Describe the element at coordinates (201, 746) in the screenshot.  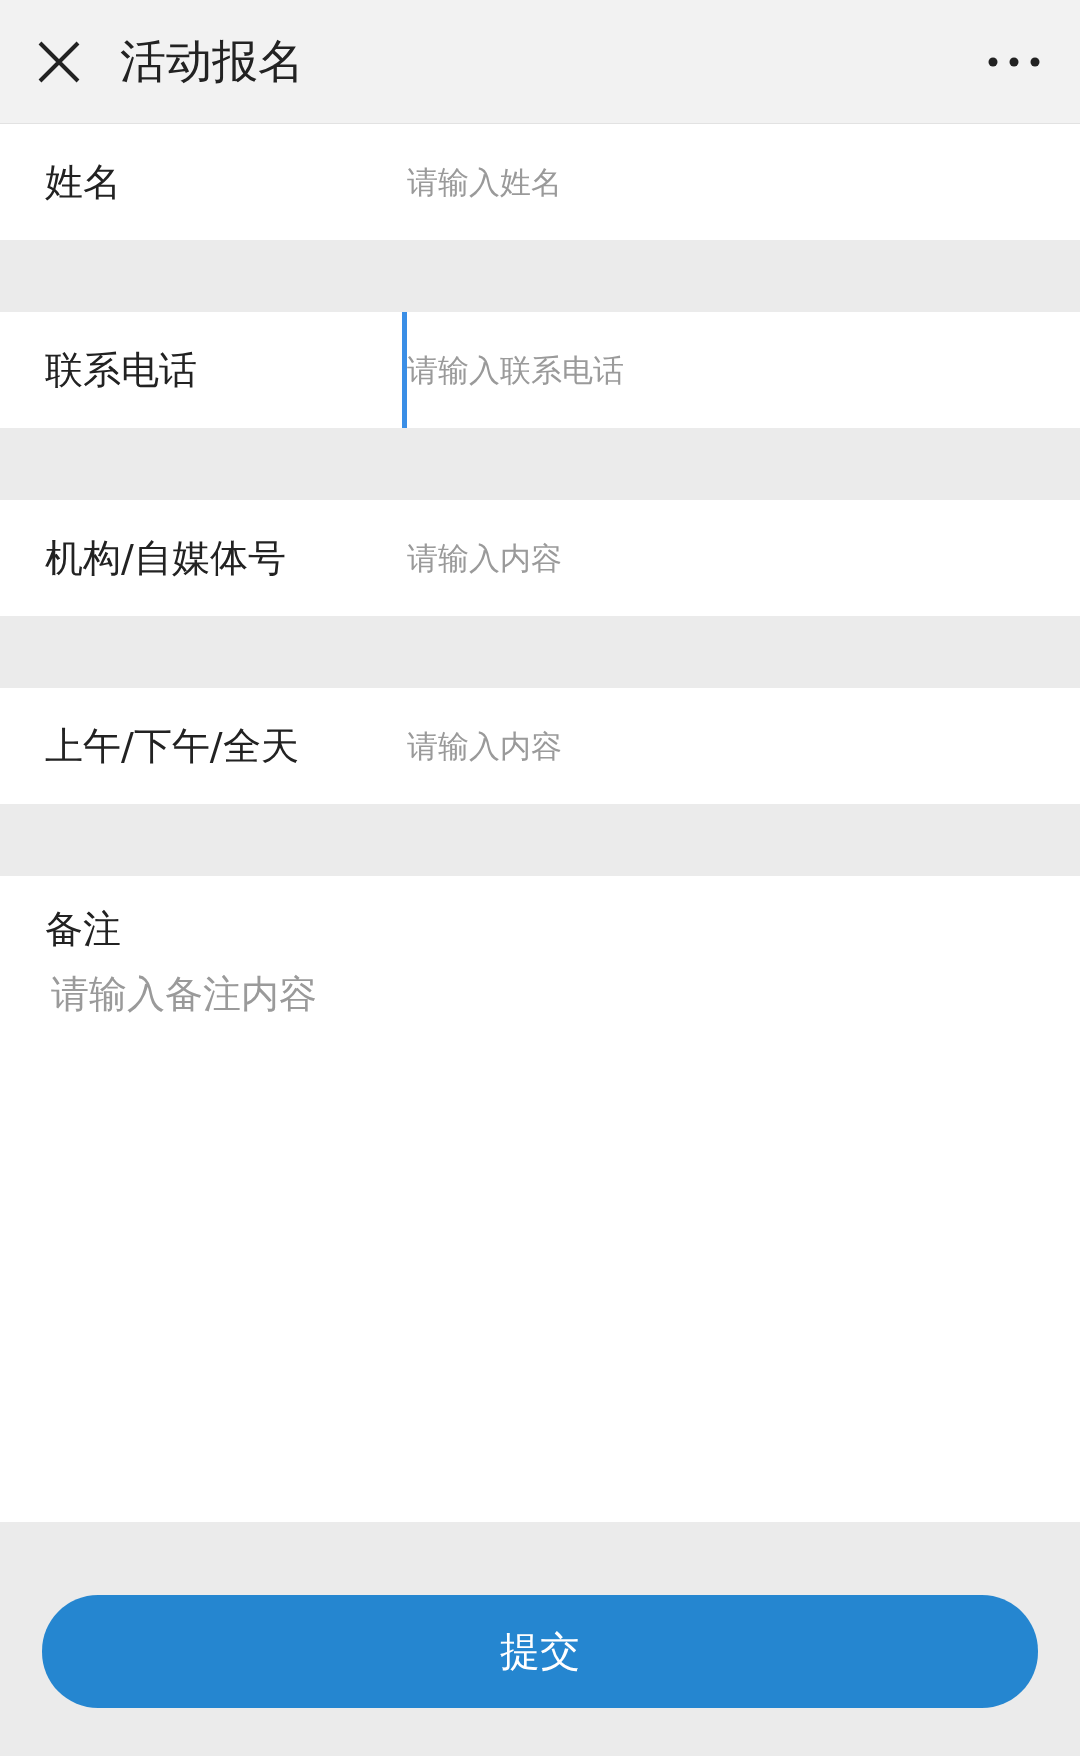
I see `field-label: 上午/下午/全天` at that location.